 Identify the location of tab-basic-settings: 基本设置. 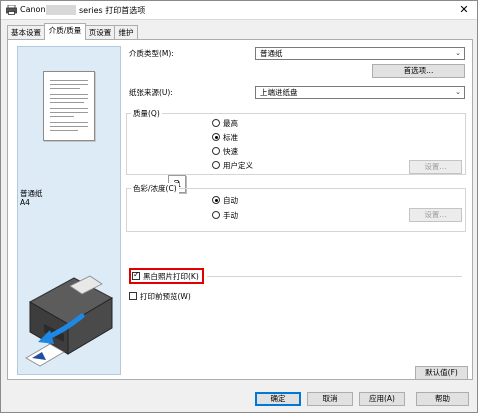
(26, 32).